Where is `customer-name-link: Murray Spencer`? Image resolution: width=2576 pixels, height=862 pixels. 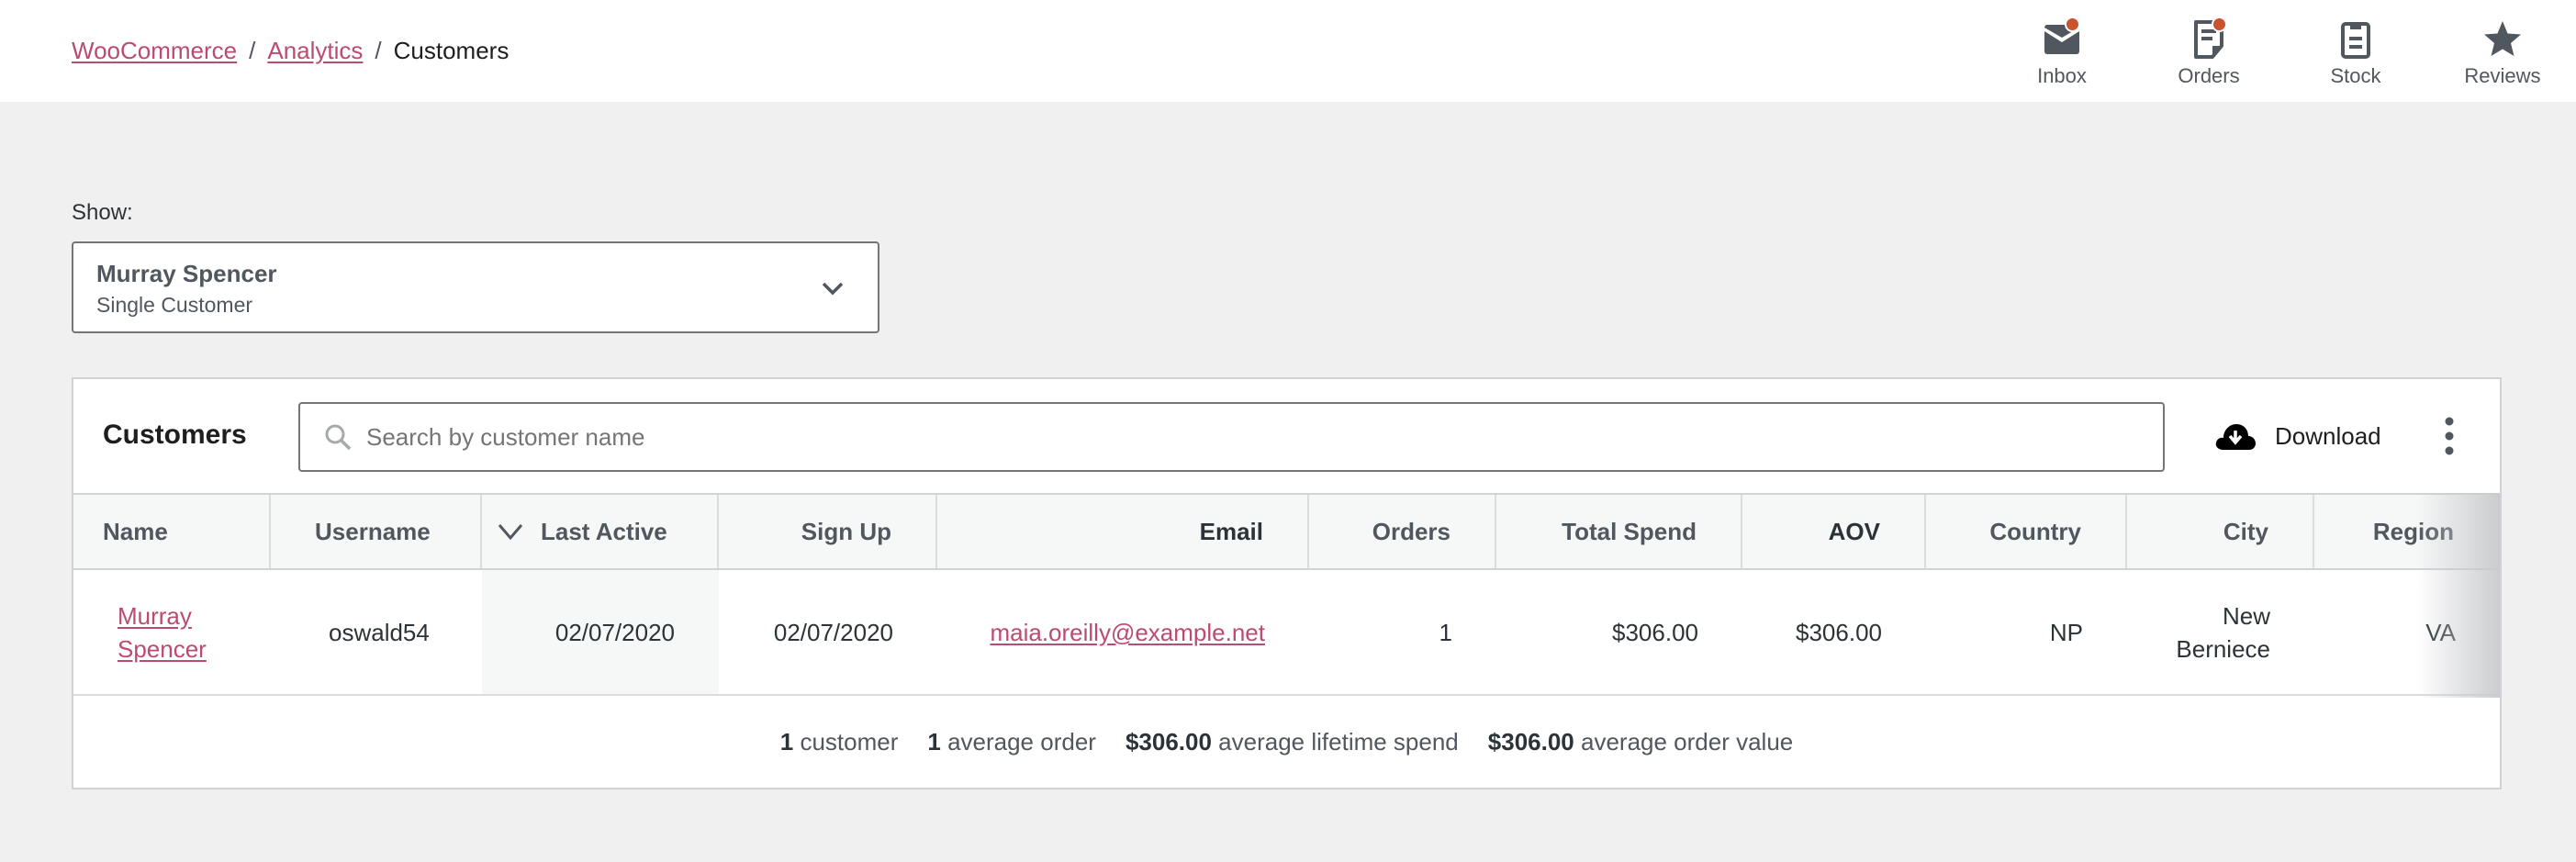 customer-name-link: Murray Spencer is located at coordinates (172, 632).